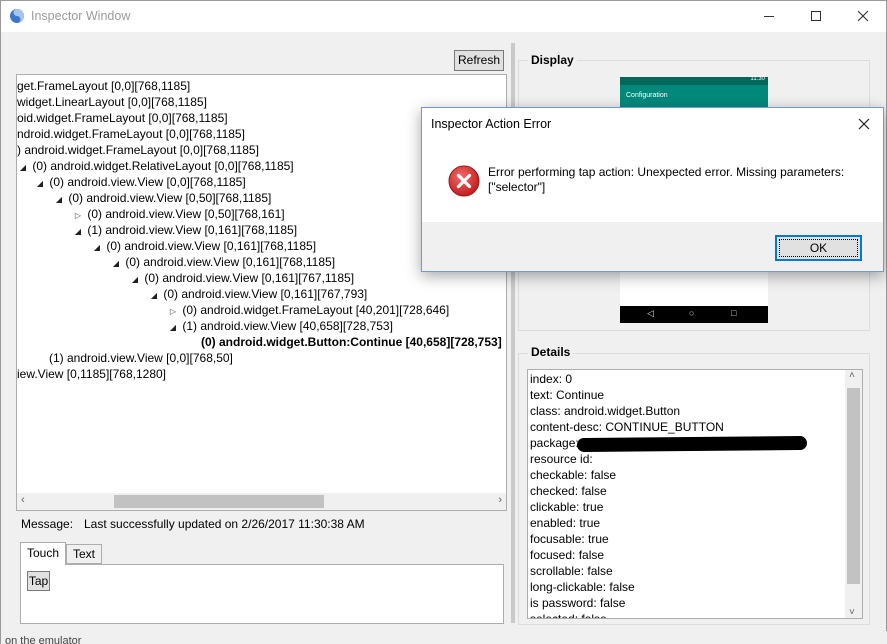 Image resolution: width=887 pixels, height=644 pixels. Describe the element at coordinates (17, 16) in the screenshot. I see `app-icon` at that location.